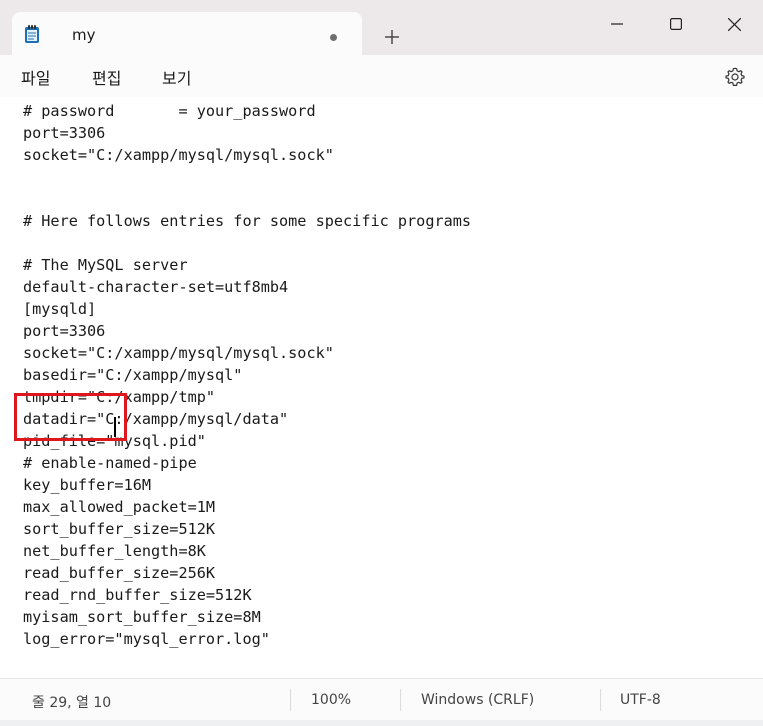 This screenshot has height=726, width=763. Describe the element at coordinates (110, 463) in the screenshot. I see `code-line: # enable-named-pipe` at that location.